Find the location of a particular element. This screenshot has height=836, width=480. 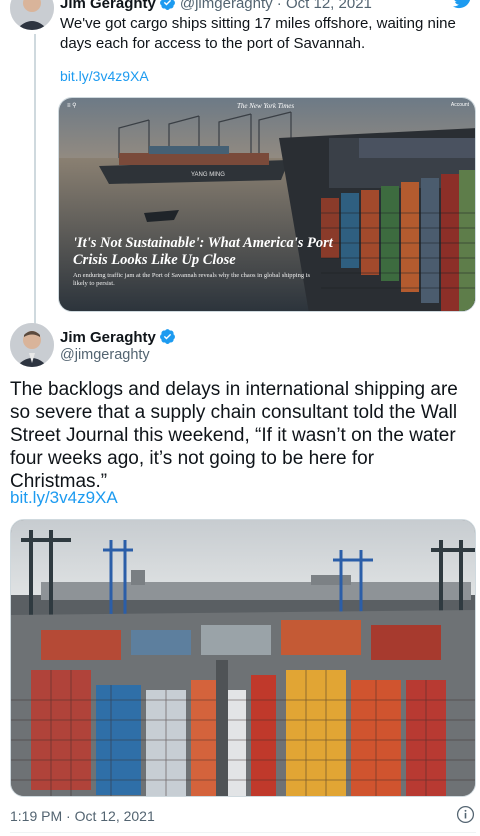

ship-name: YANG MING is located at coordinates (208, 175).